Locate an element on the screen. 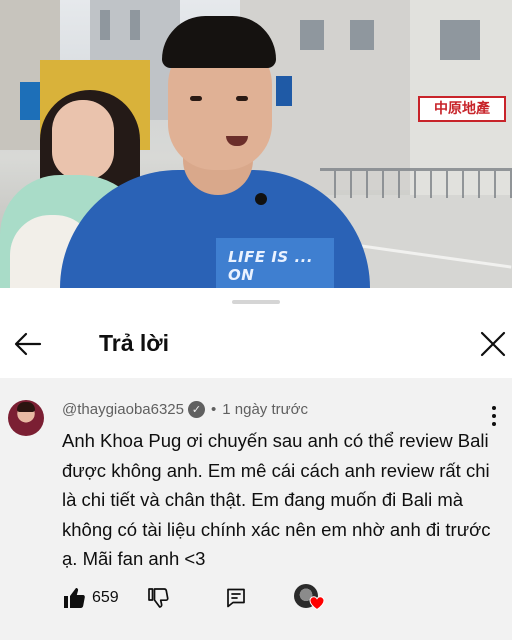 Image resolution: width=512 pixels, height=640 pixels. street-sign is located at coordinates (284, 91).